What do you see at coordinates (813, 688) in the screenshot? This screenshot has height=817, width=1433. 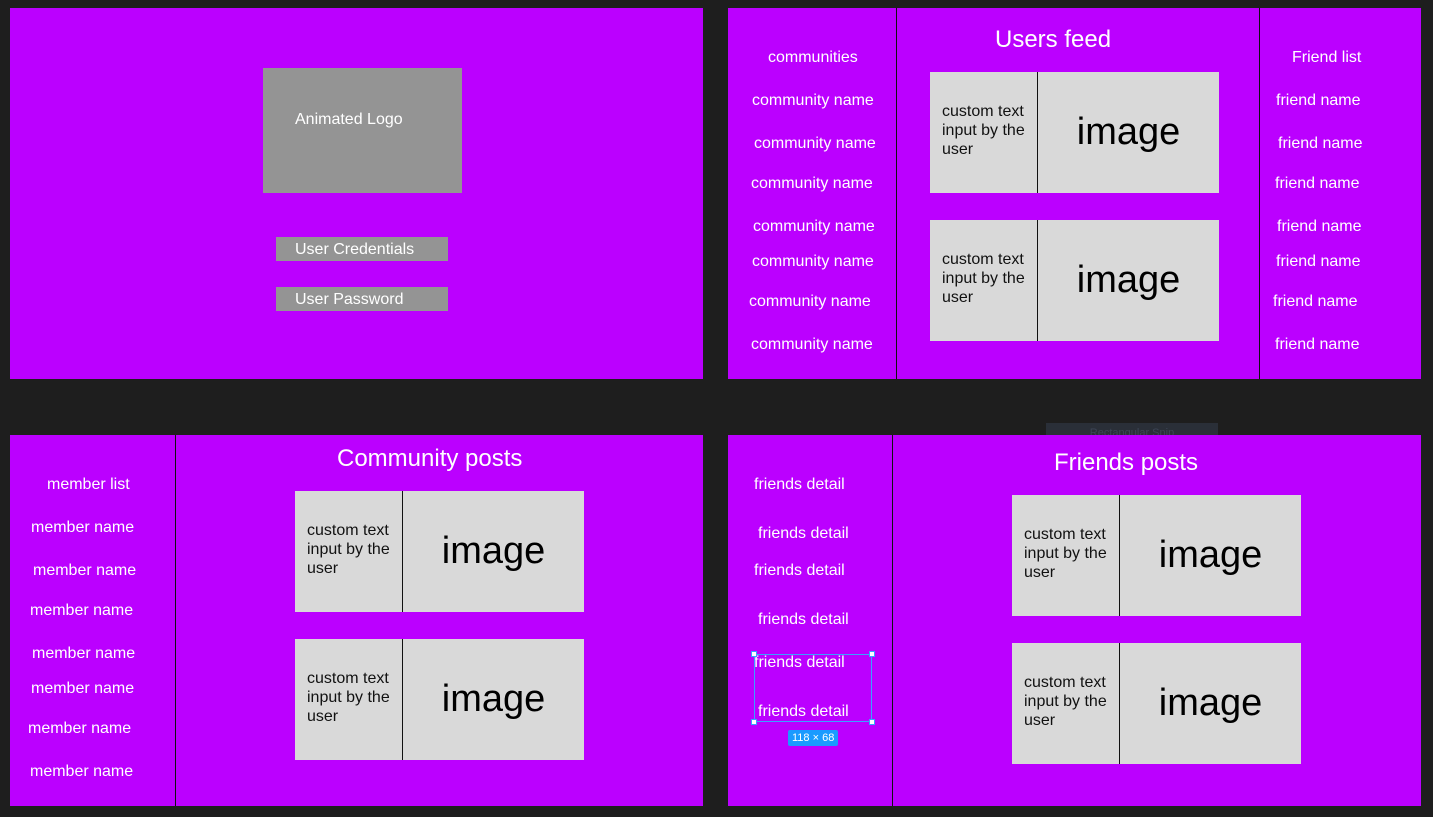 I see `selection-box` at bounding box center [813, 688].